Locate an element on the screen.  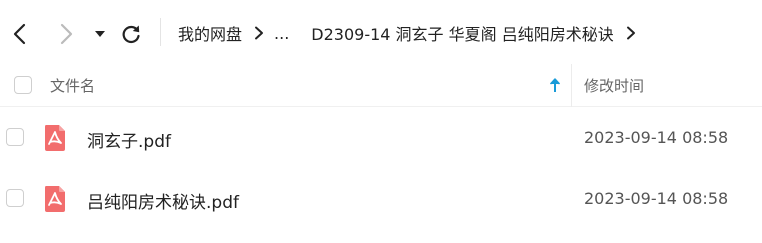
chevron-left-icon is located at coordinates (19, 34).